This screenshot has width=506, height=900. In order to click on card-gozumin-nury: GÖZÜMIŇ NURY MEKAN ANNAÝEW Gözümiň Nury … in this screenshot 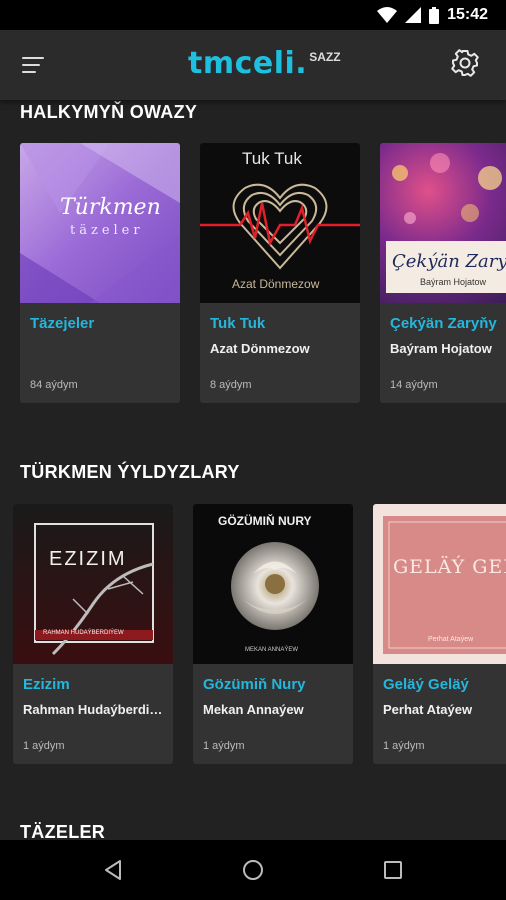, I will do `click(273, 634)`.